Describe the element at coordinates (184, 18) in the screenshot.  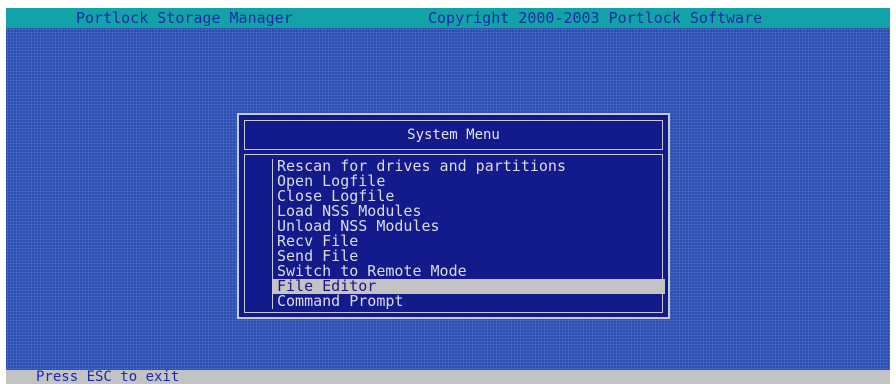
I see `app-title: Portlock Storage Manager` at that location.